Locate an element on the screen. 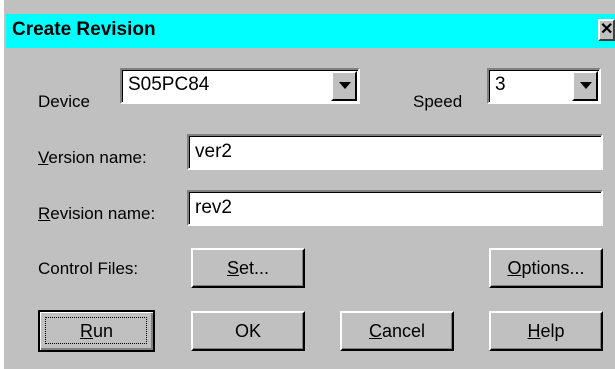  cancel-button-label: ancel is located at coordinates (403, 331).